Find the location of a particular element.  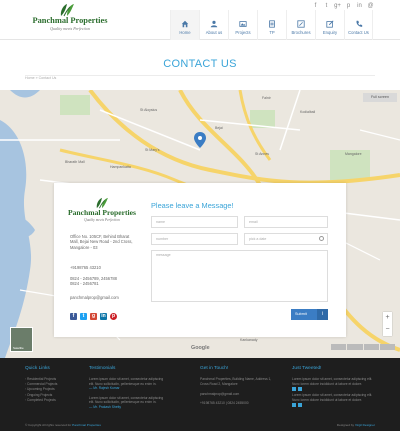

zoom-out-icon: − is located at coordinates (387, 330).